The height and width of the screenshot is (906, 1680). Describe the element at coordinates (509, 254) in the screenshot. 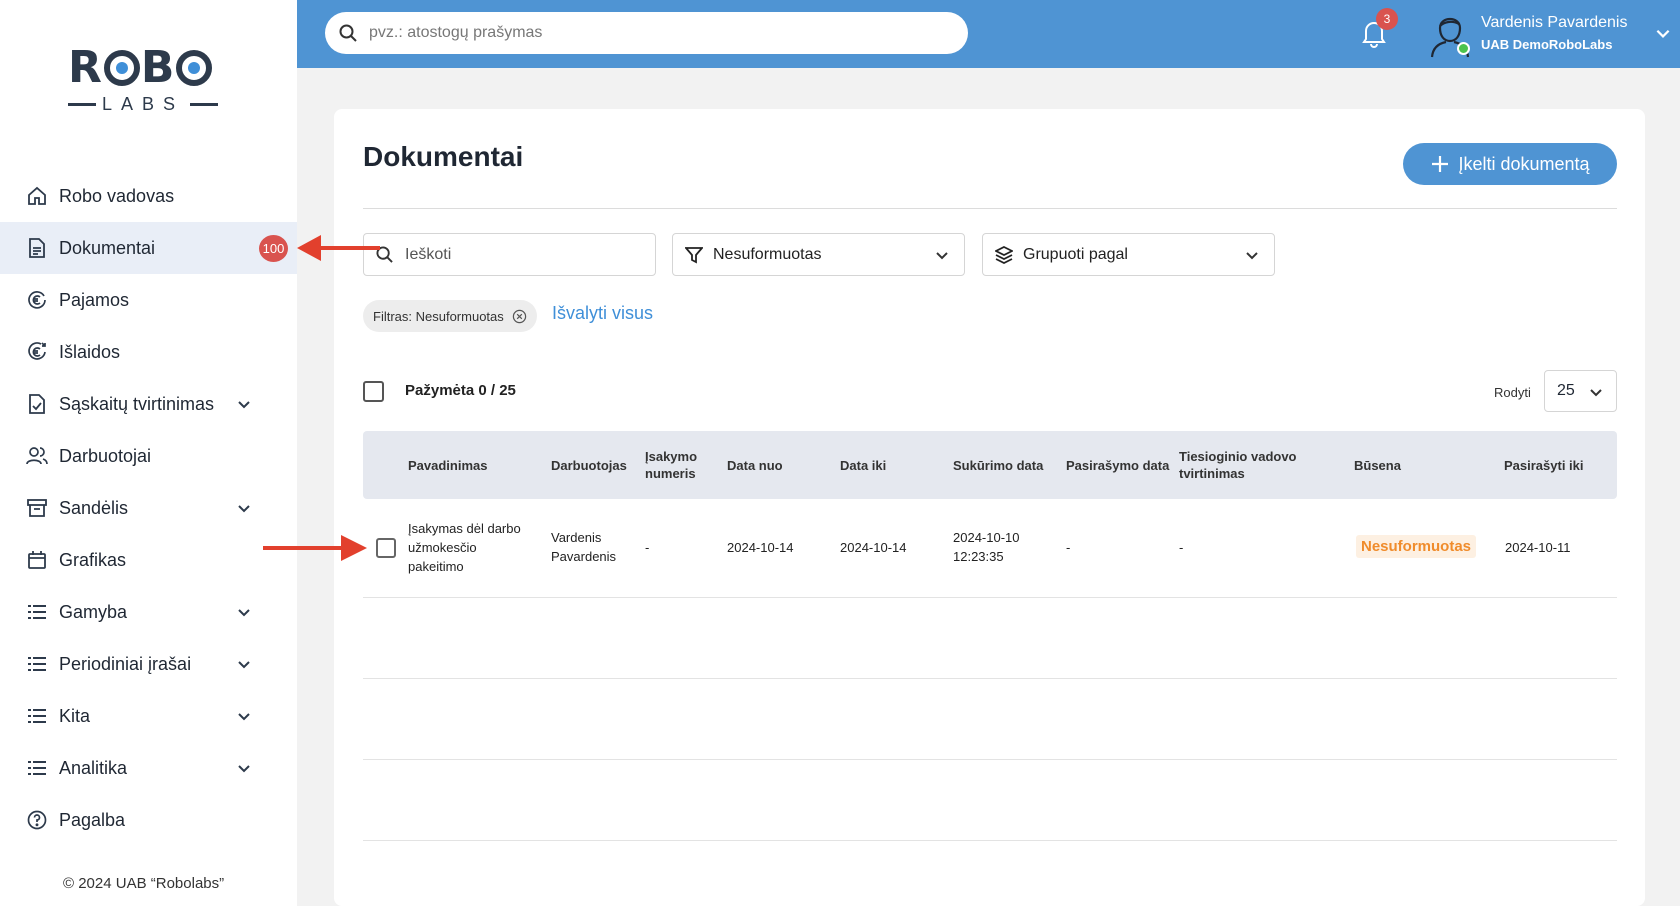

I see `documents-search-input: Ieškoti` at that location.